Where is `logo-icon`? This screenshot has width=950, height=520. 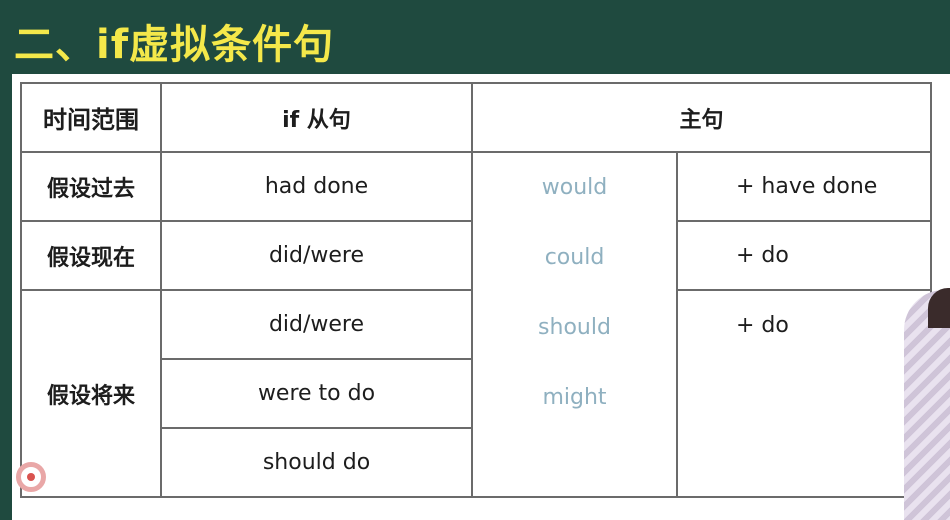
logo-icon is located at coordinates (31, 477).